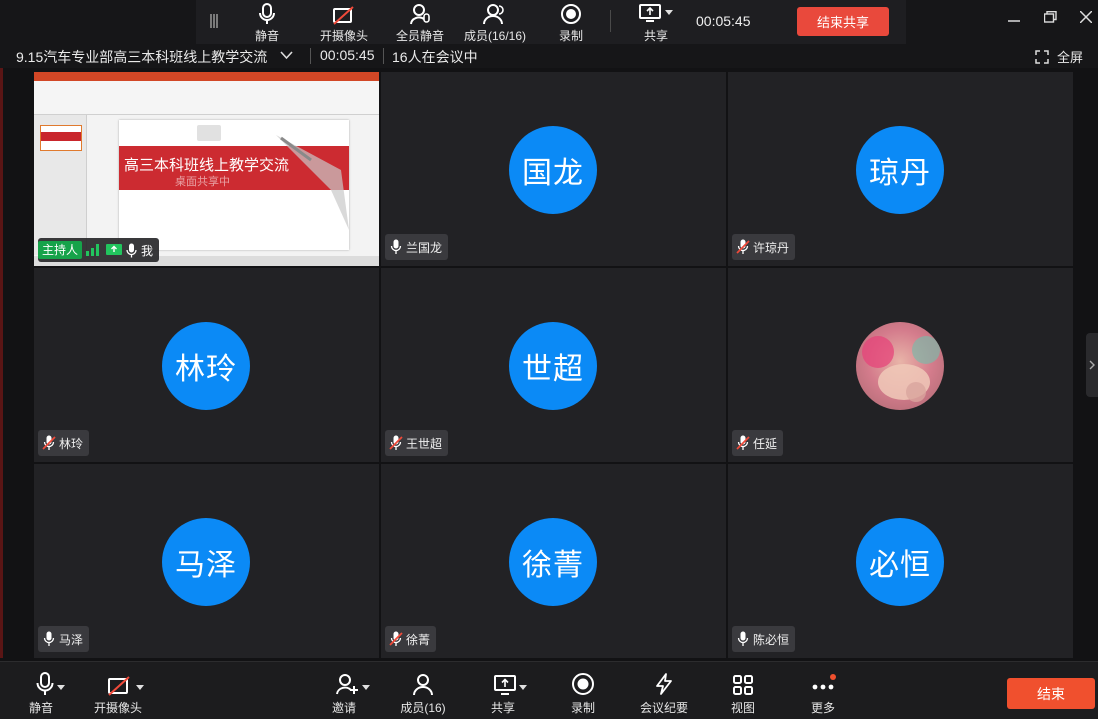  What do you see at coordinates (570, 36) in the screenshot?
I see `record-label: 录制` at bounding box center [570, 36].